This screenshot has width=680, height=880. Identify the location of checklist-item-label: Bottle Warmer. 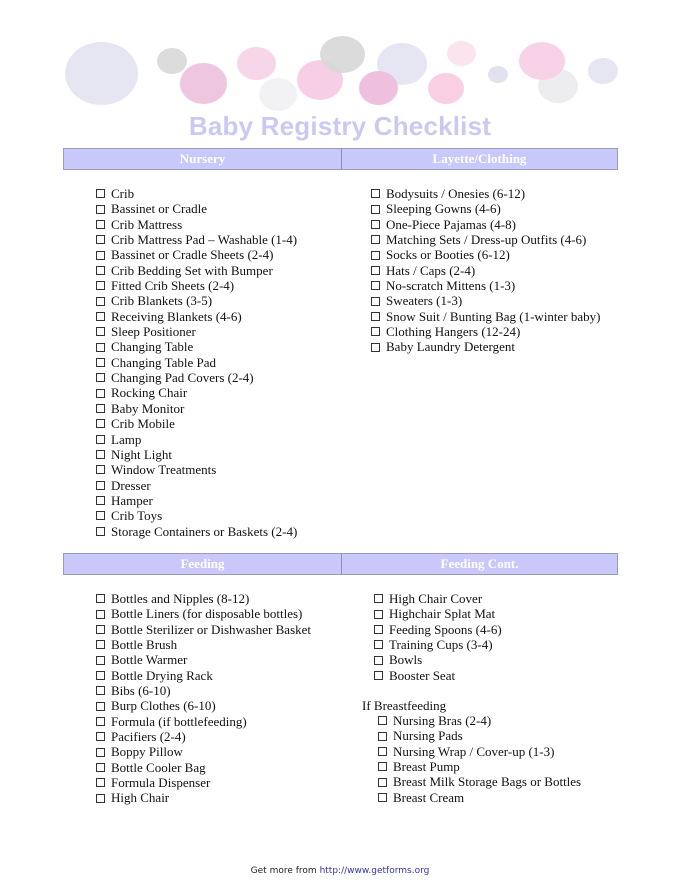
(149, 660).